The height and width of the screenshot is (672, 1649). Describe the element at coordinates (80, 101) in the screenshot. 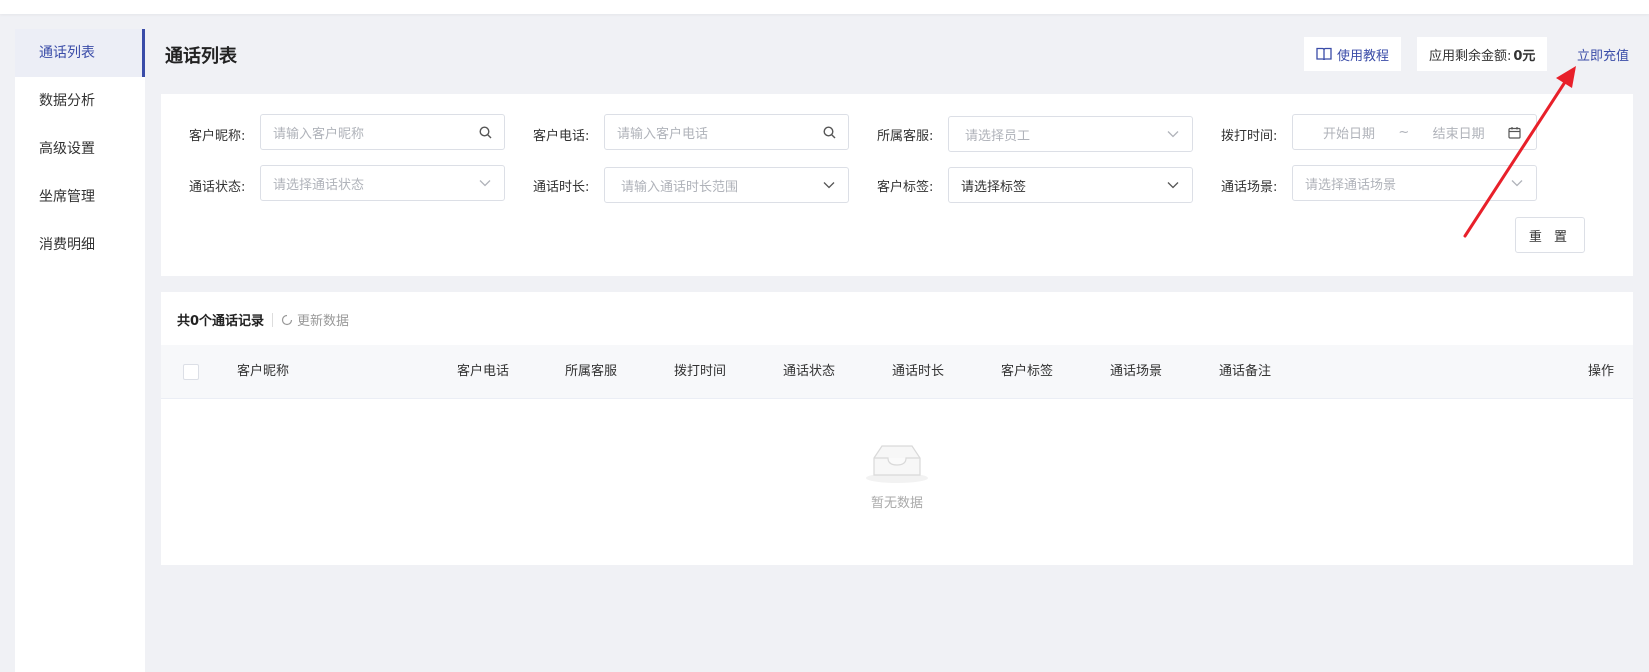

I see `sidebar-item-data-analysis: 数据分析` at that location.